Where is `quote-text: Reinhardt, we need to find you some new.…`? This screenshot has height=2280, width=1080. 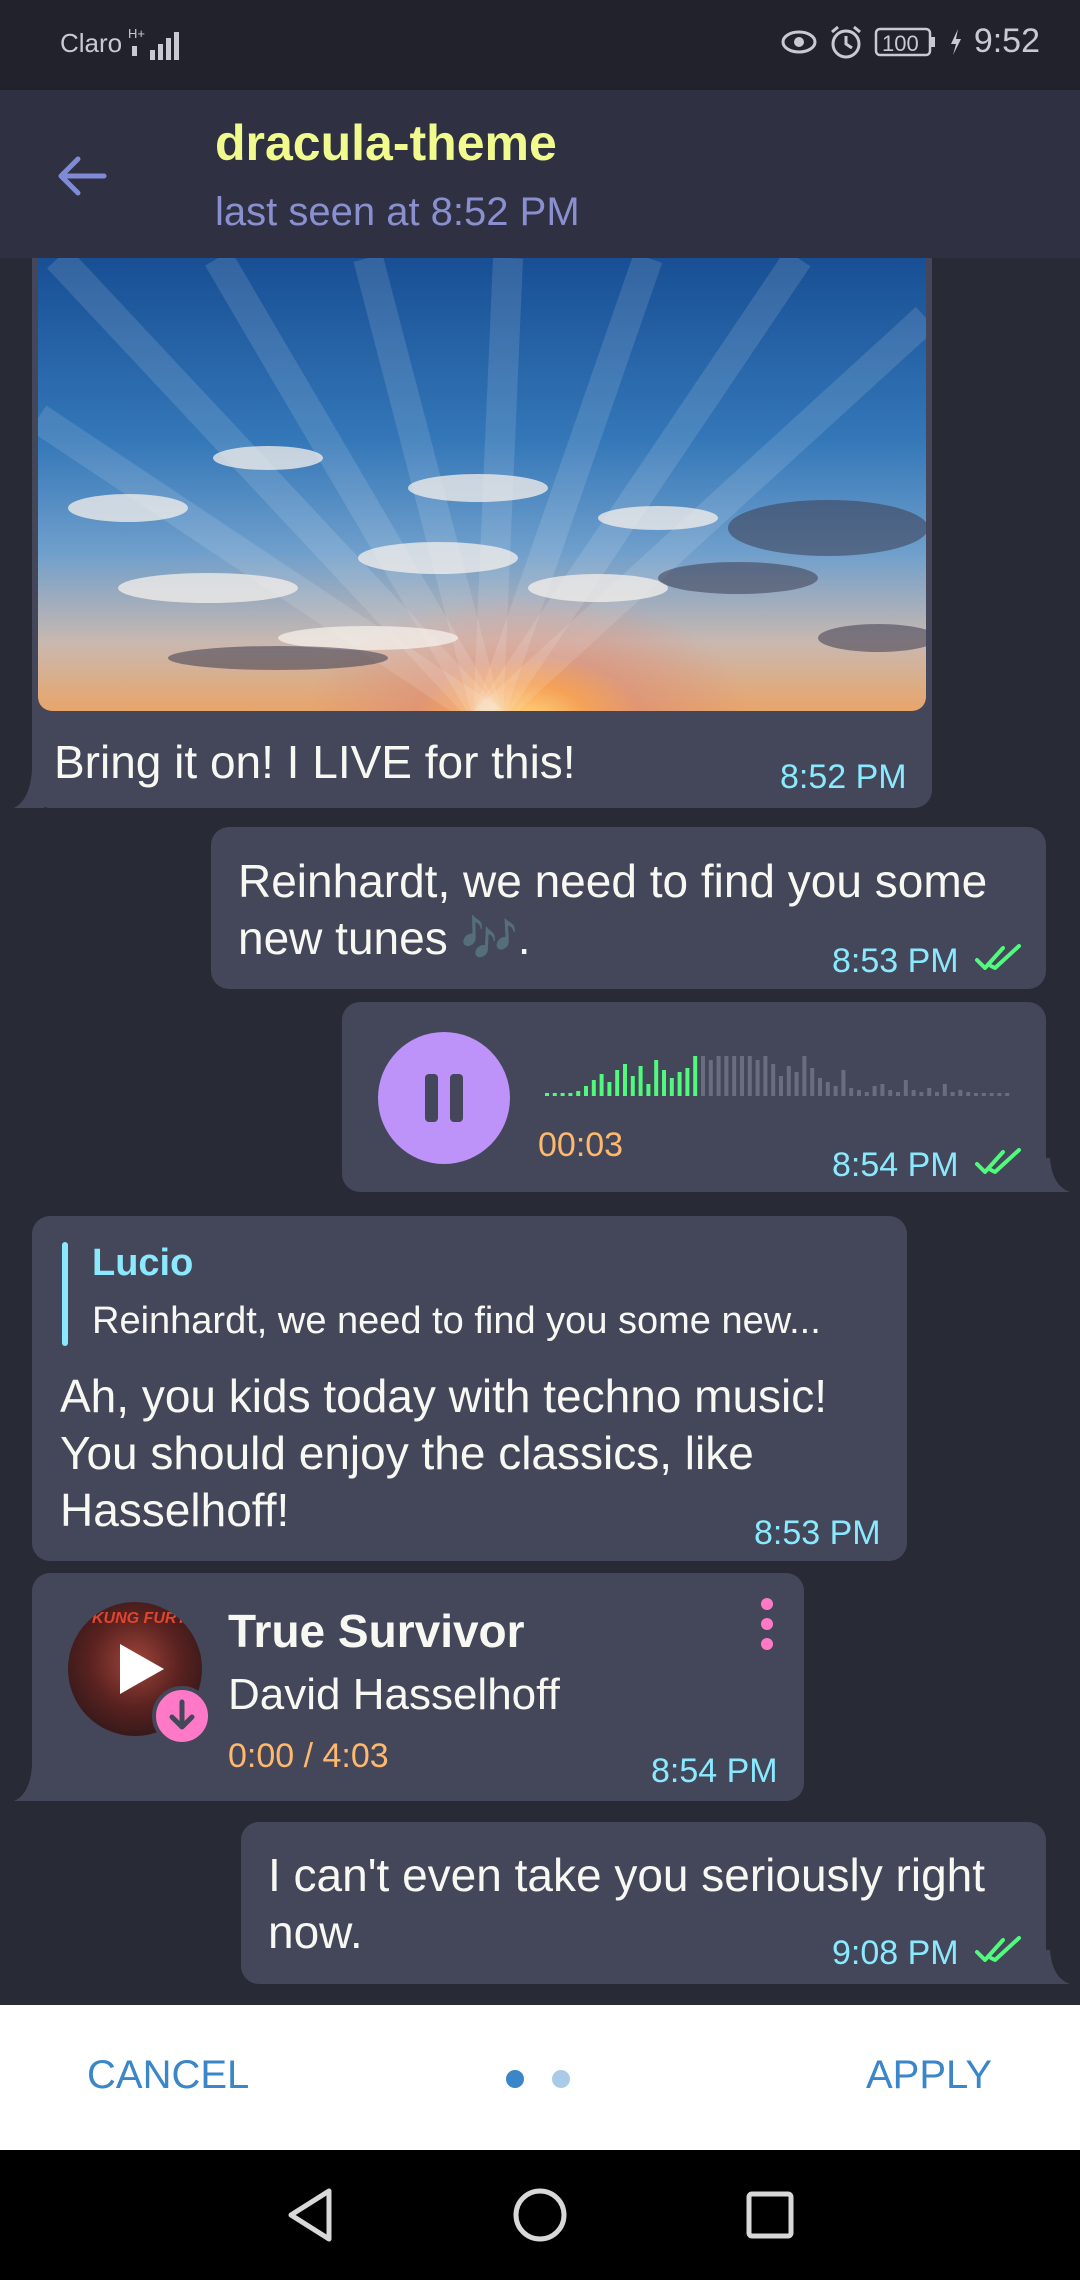
quote-text: Reinhardt, we need to find you some new.… is located at coordinates (456, 1321).